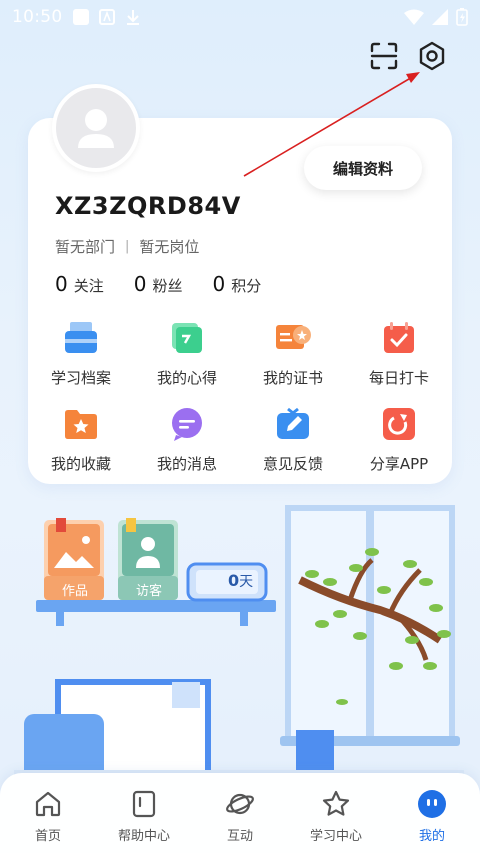 Image resolution: width=480 pixels, height=853 pixels. Describe the element at coordinates (80, 378) in the screenshot. I see `feature-label: 学习档案` at that location.